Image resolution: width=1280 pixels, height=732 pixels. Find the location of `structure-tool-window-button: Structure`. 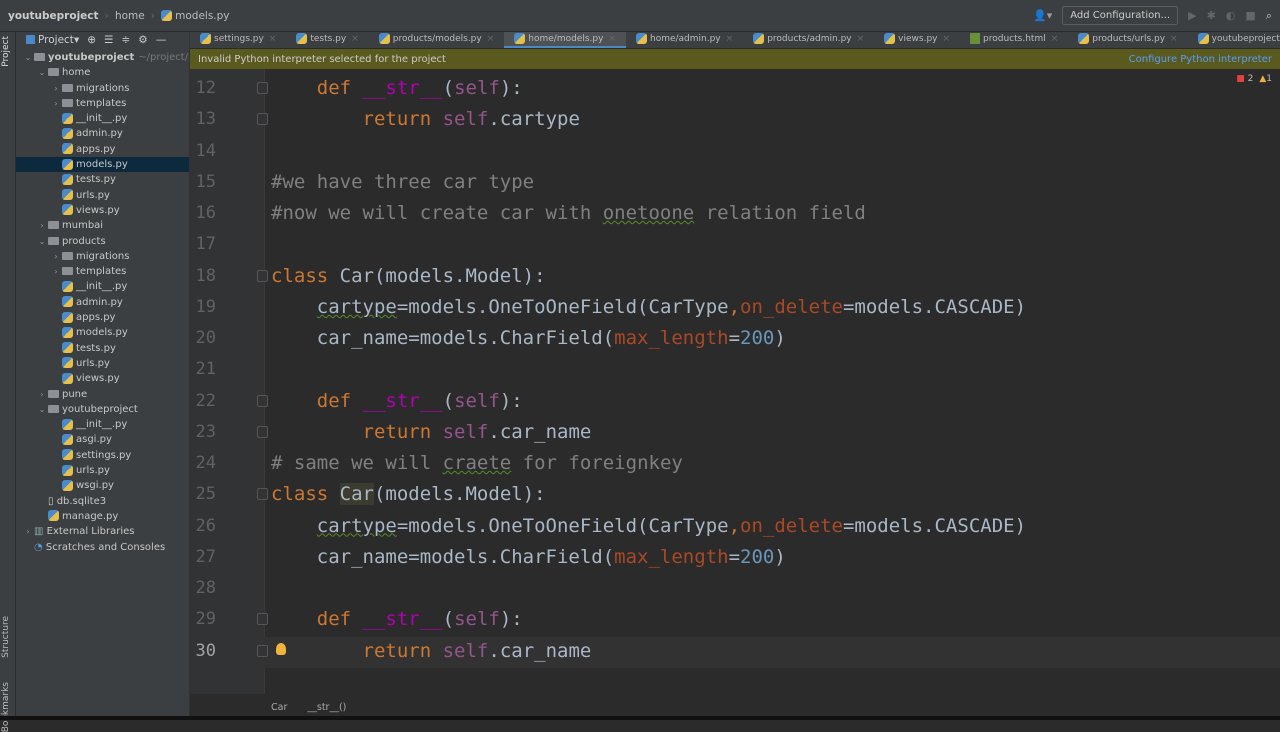

structure-tool-window-button: Structure is located at coordinates (6, 637).